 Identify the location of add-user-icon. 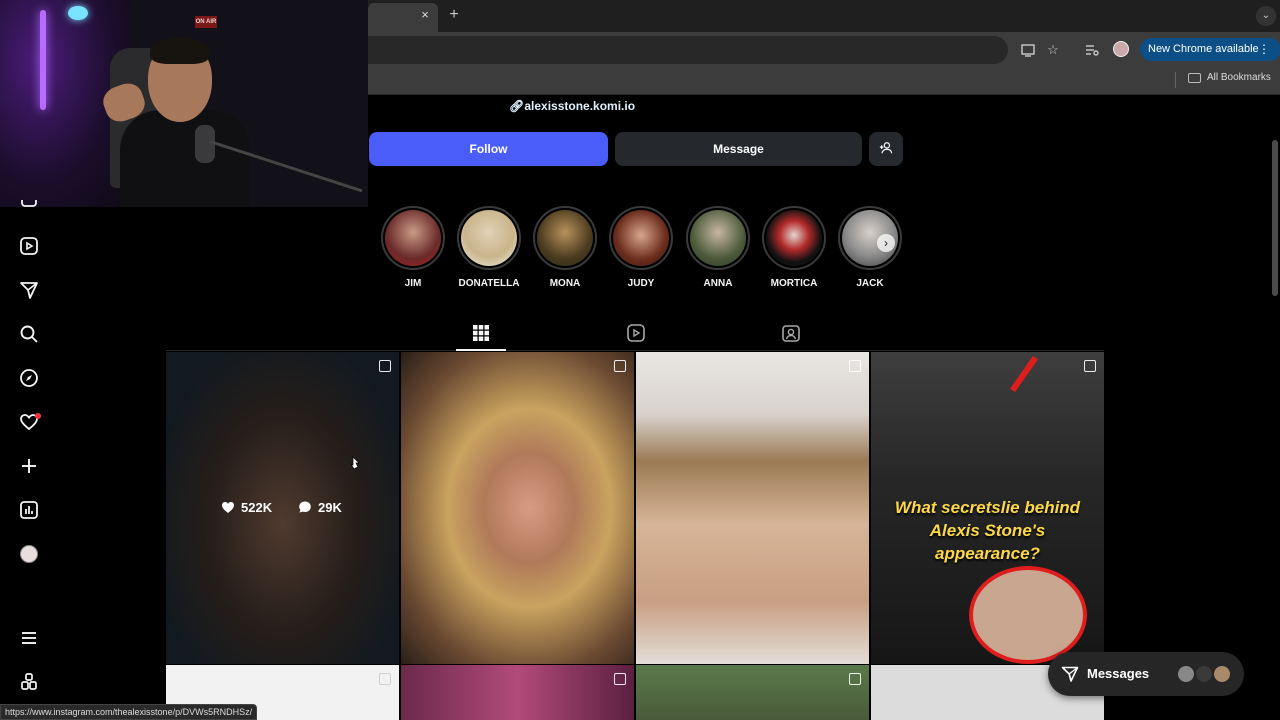
(886, 148).